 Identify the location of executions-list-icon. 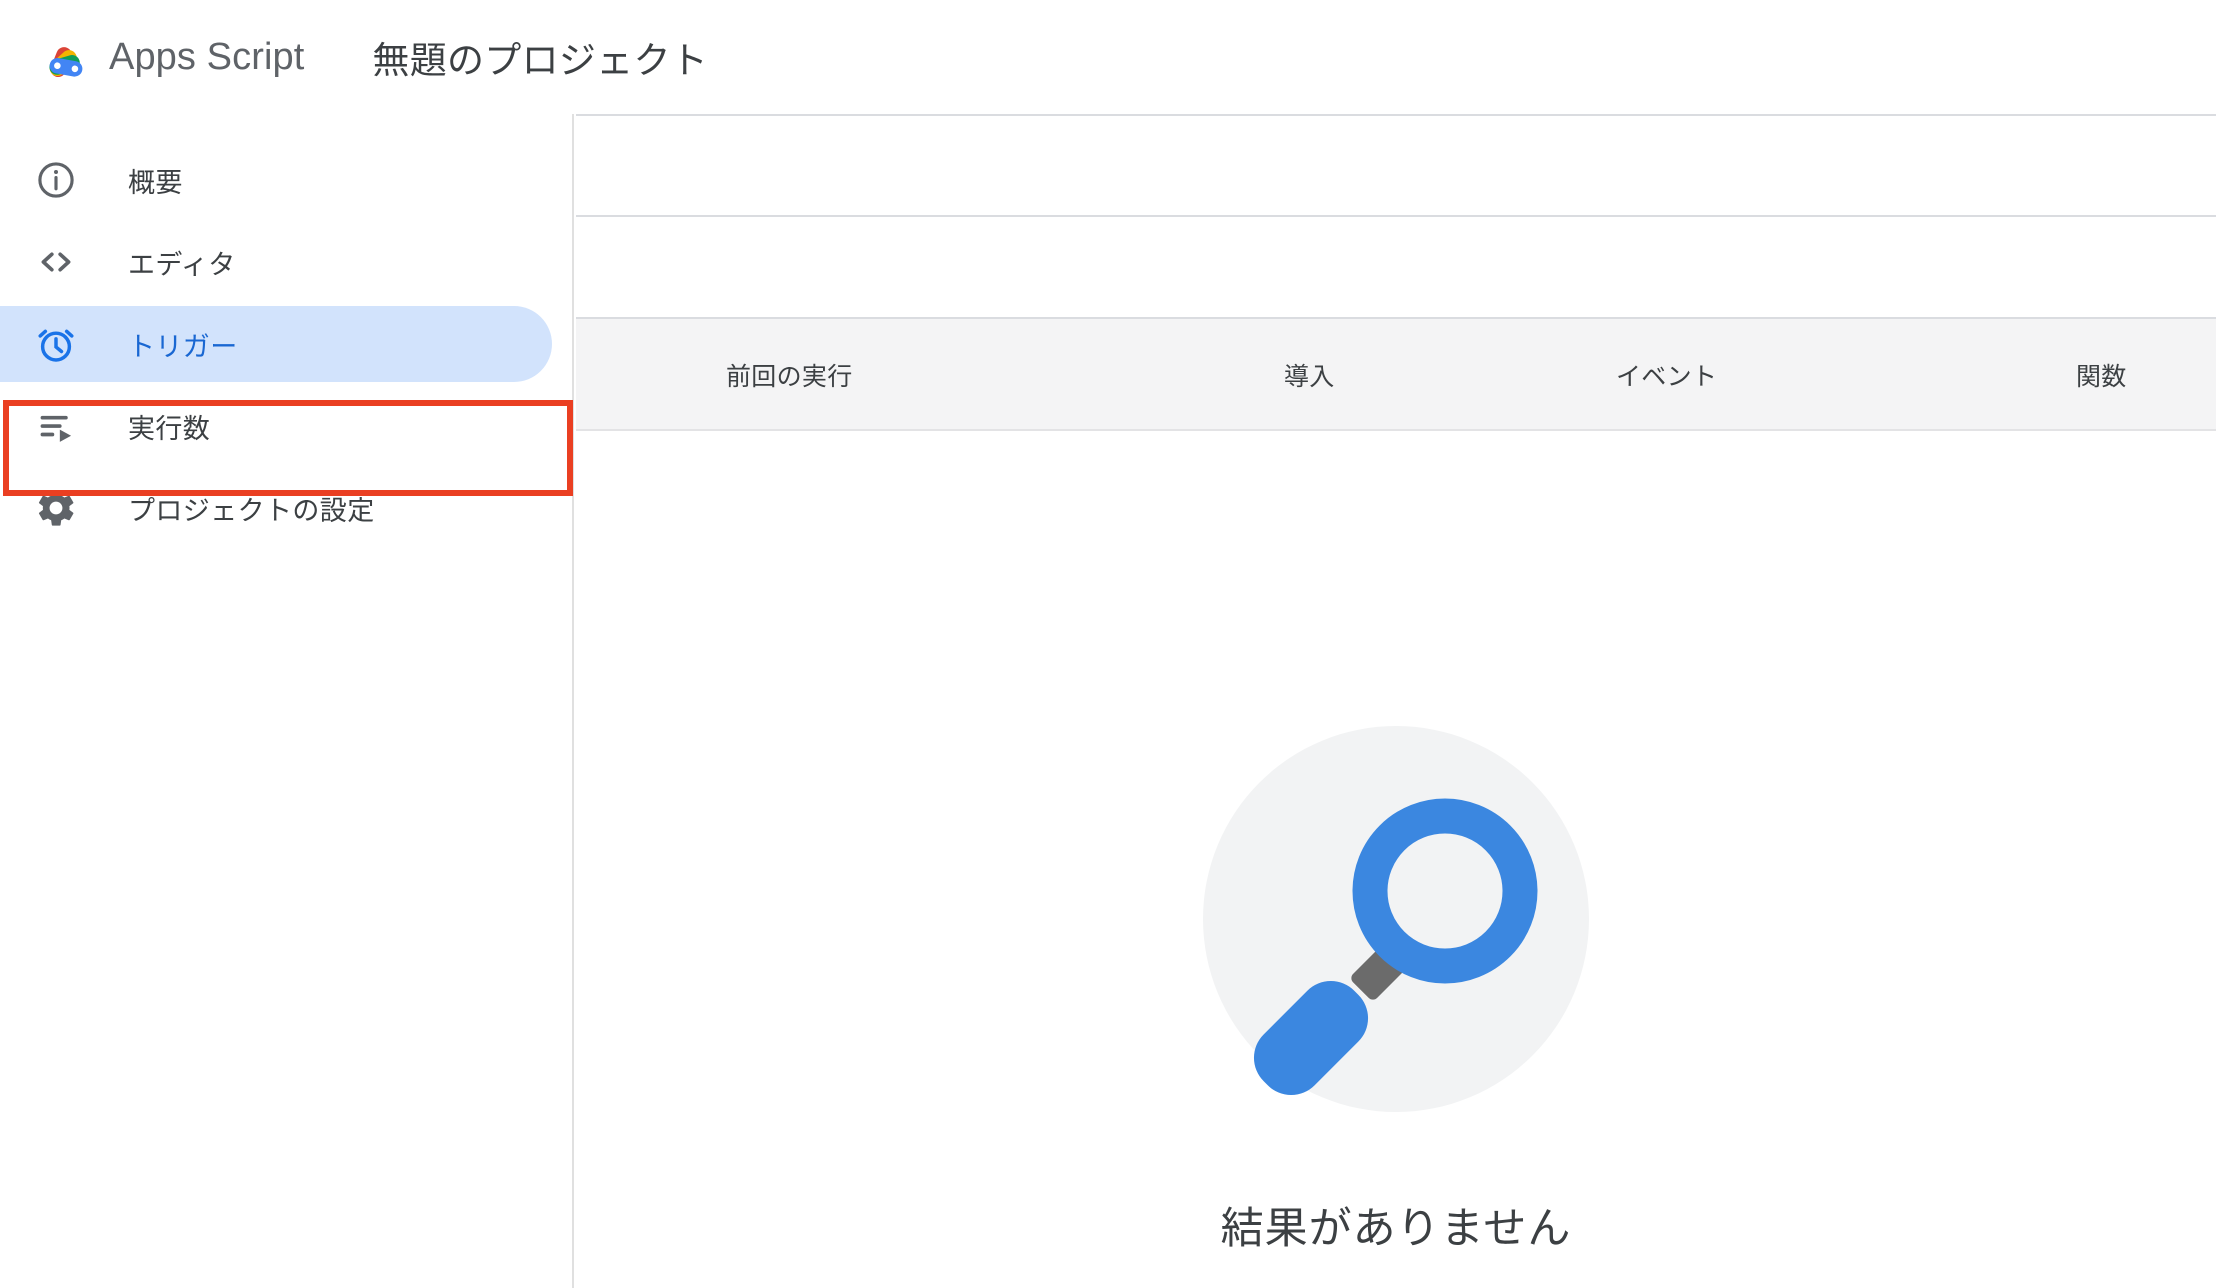
(56, 426).